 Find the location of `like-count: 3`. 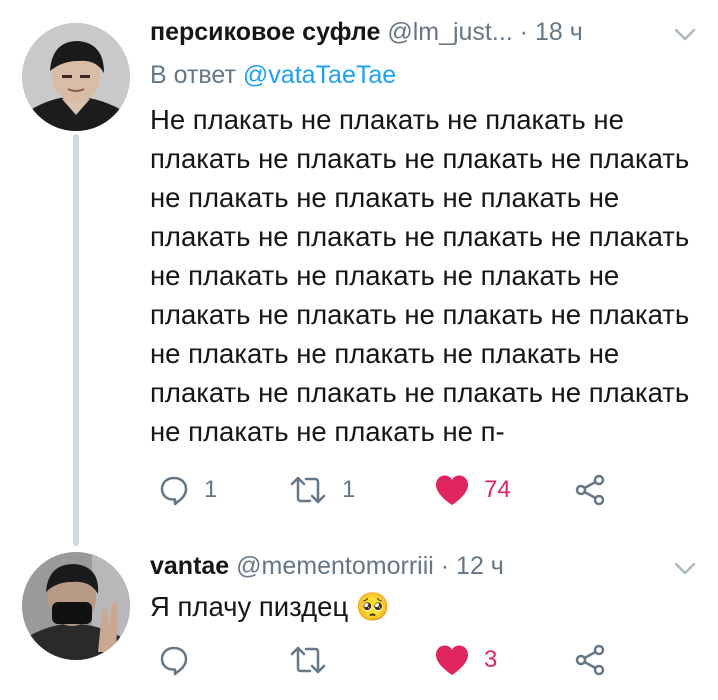

like-count: 3 is located at coordinates (491, 659).